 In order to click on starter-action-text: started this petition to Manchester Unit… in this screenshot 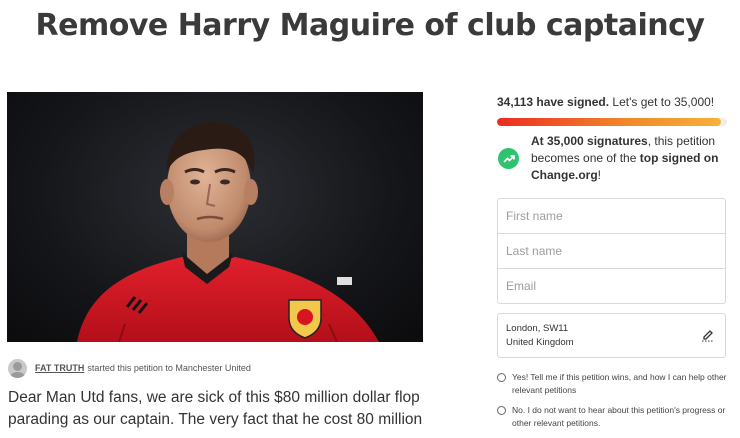, I will do `click(169, 368)`.